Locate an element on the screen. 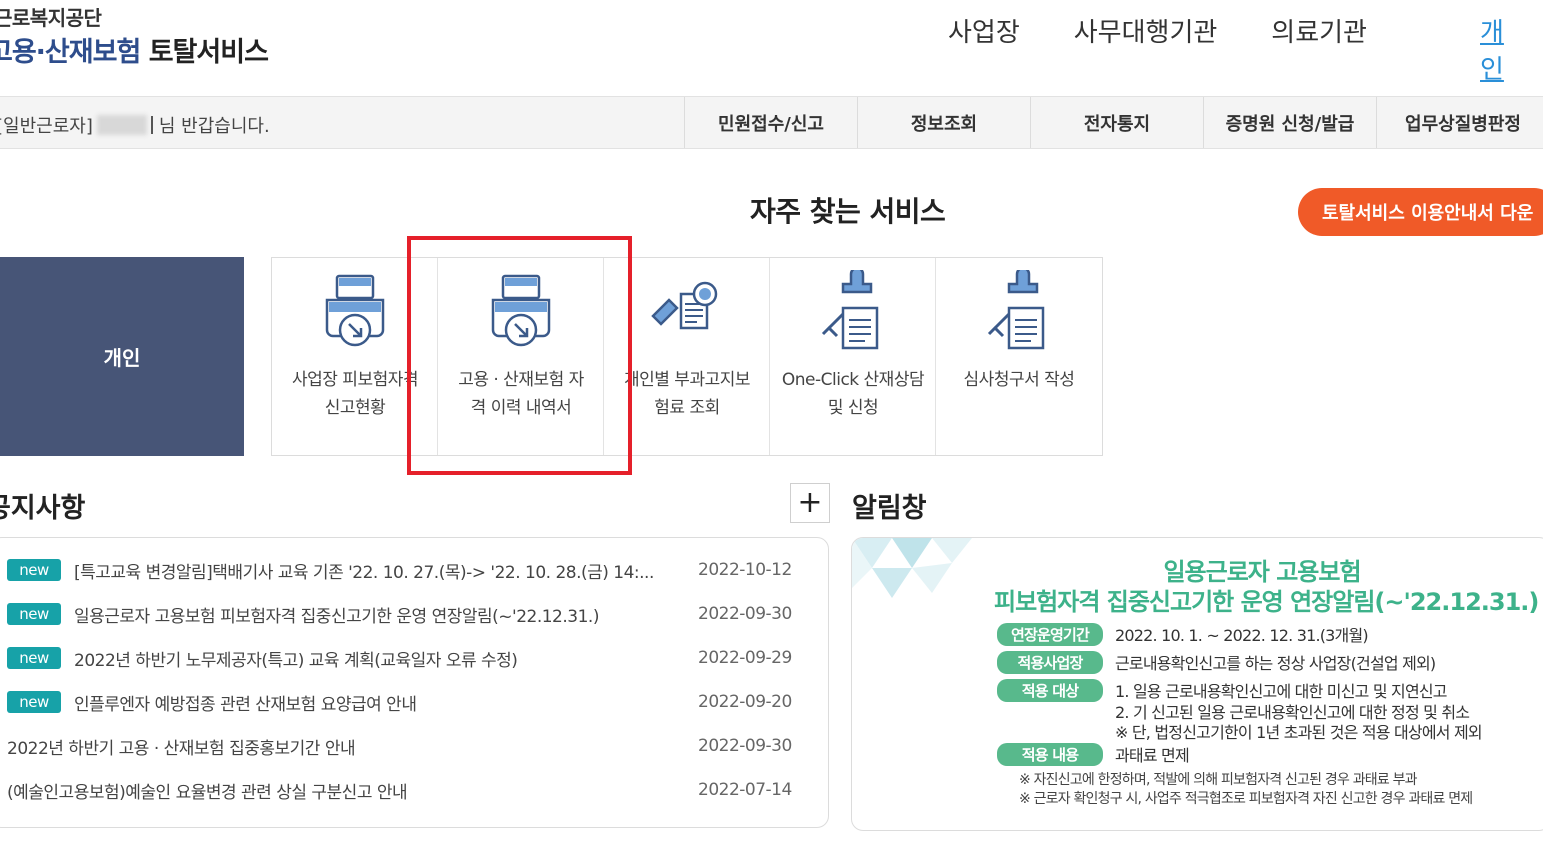 Image resolution: width=1543 pixels, height=853 pixels. notice-date: 2022-10-12 is located at coordinates (745, 570).